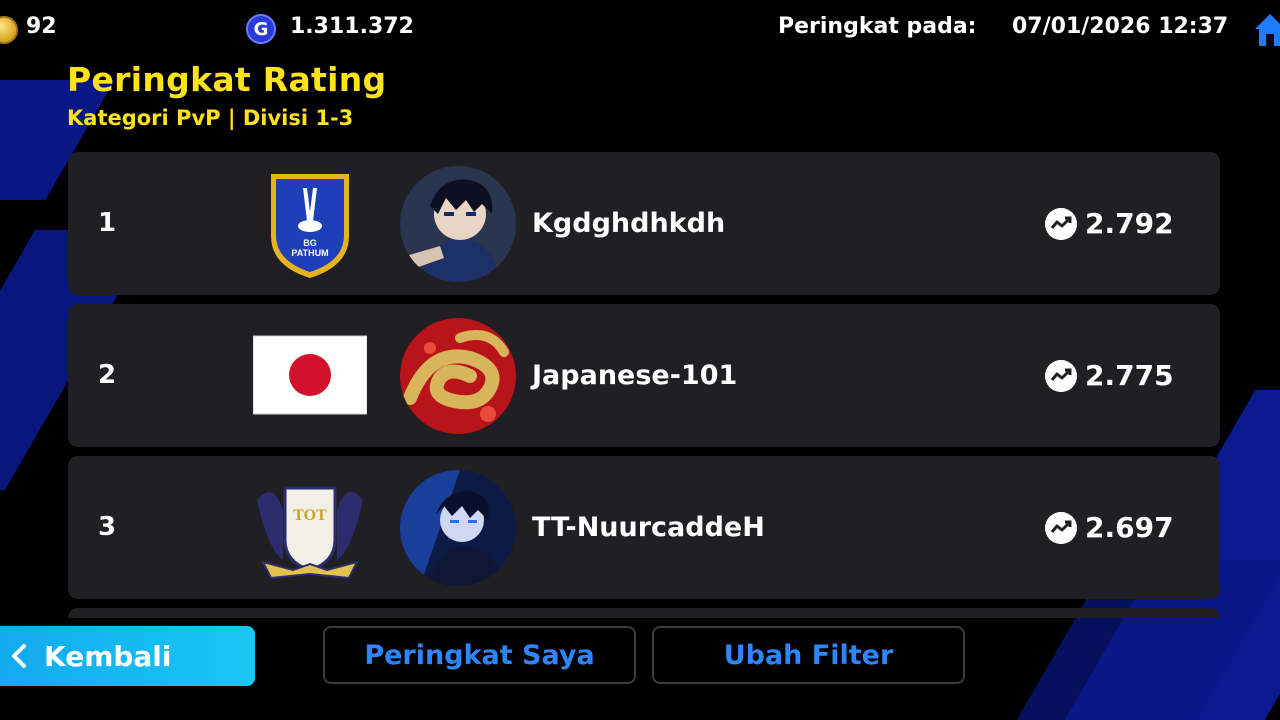 The height and width of the screenshot is (720, 1280). Describe the element at coordinates (1267, 30) in the screenshot. I see `home-icon` at that location.